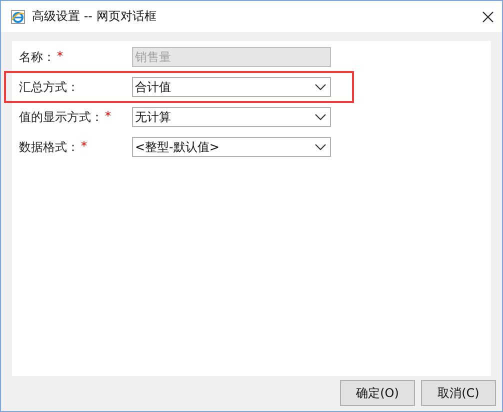  I want to click on close-icon, so click(488, 16).